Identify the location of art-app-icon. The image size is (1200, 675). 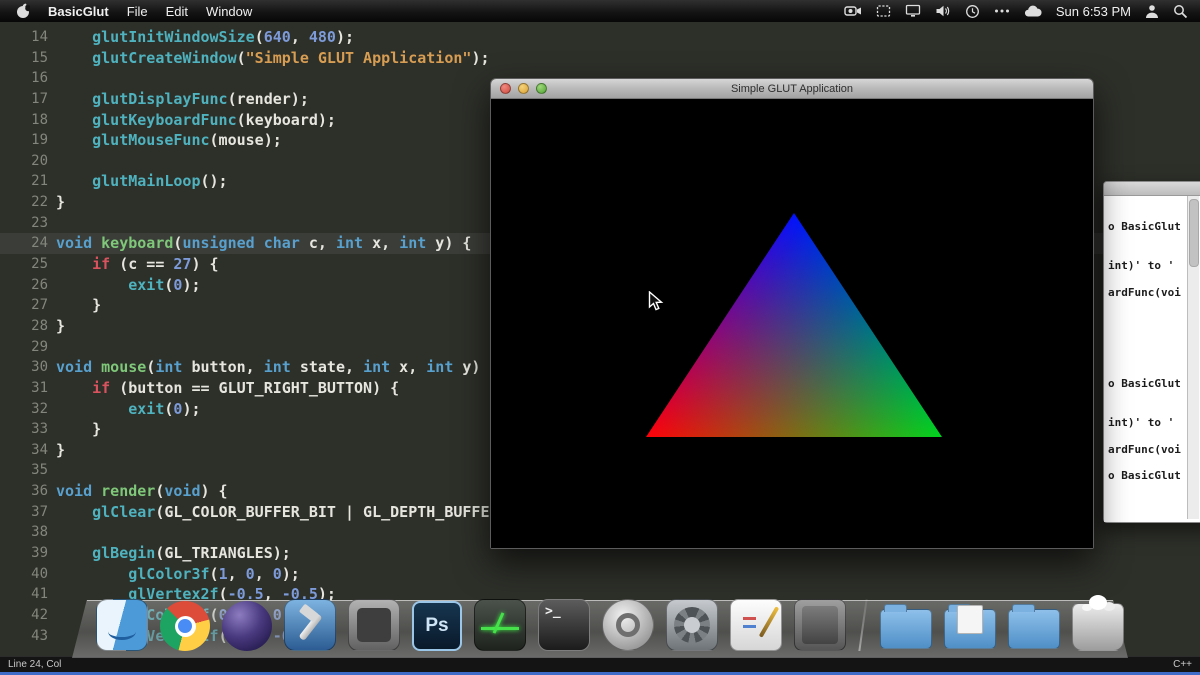
(756, 625).